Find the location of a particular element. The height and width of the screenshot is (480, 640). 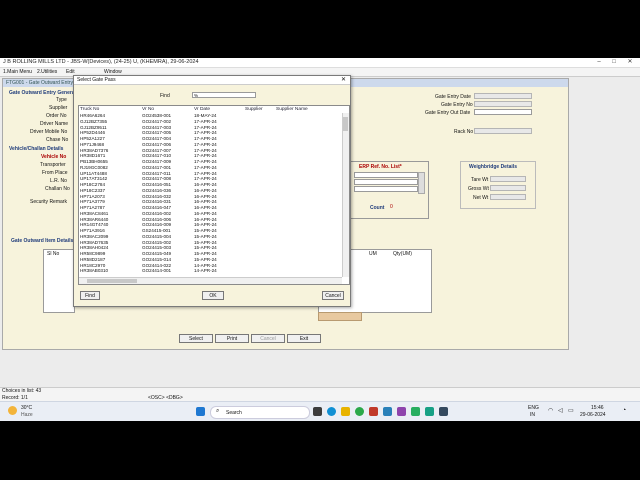

list-item: HR14GT4740 GO24416-009 16-APR-24 is located at coordinates (210, 224).